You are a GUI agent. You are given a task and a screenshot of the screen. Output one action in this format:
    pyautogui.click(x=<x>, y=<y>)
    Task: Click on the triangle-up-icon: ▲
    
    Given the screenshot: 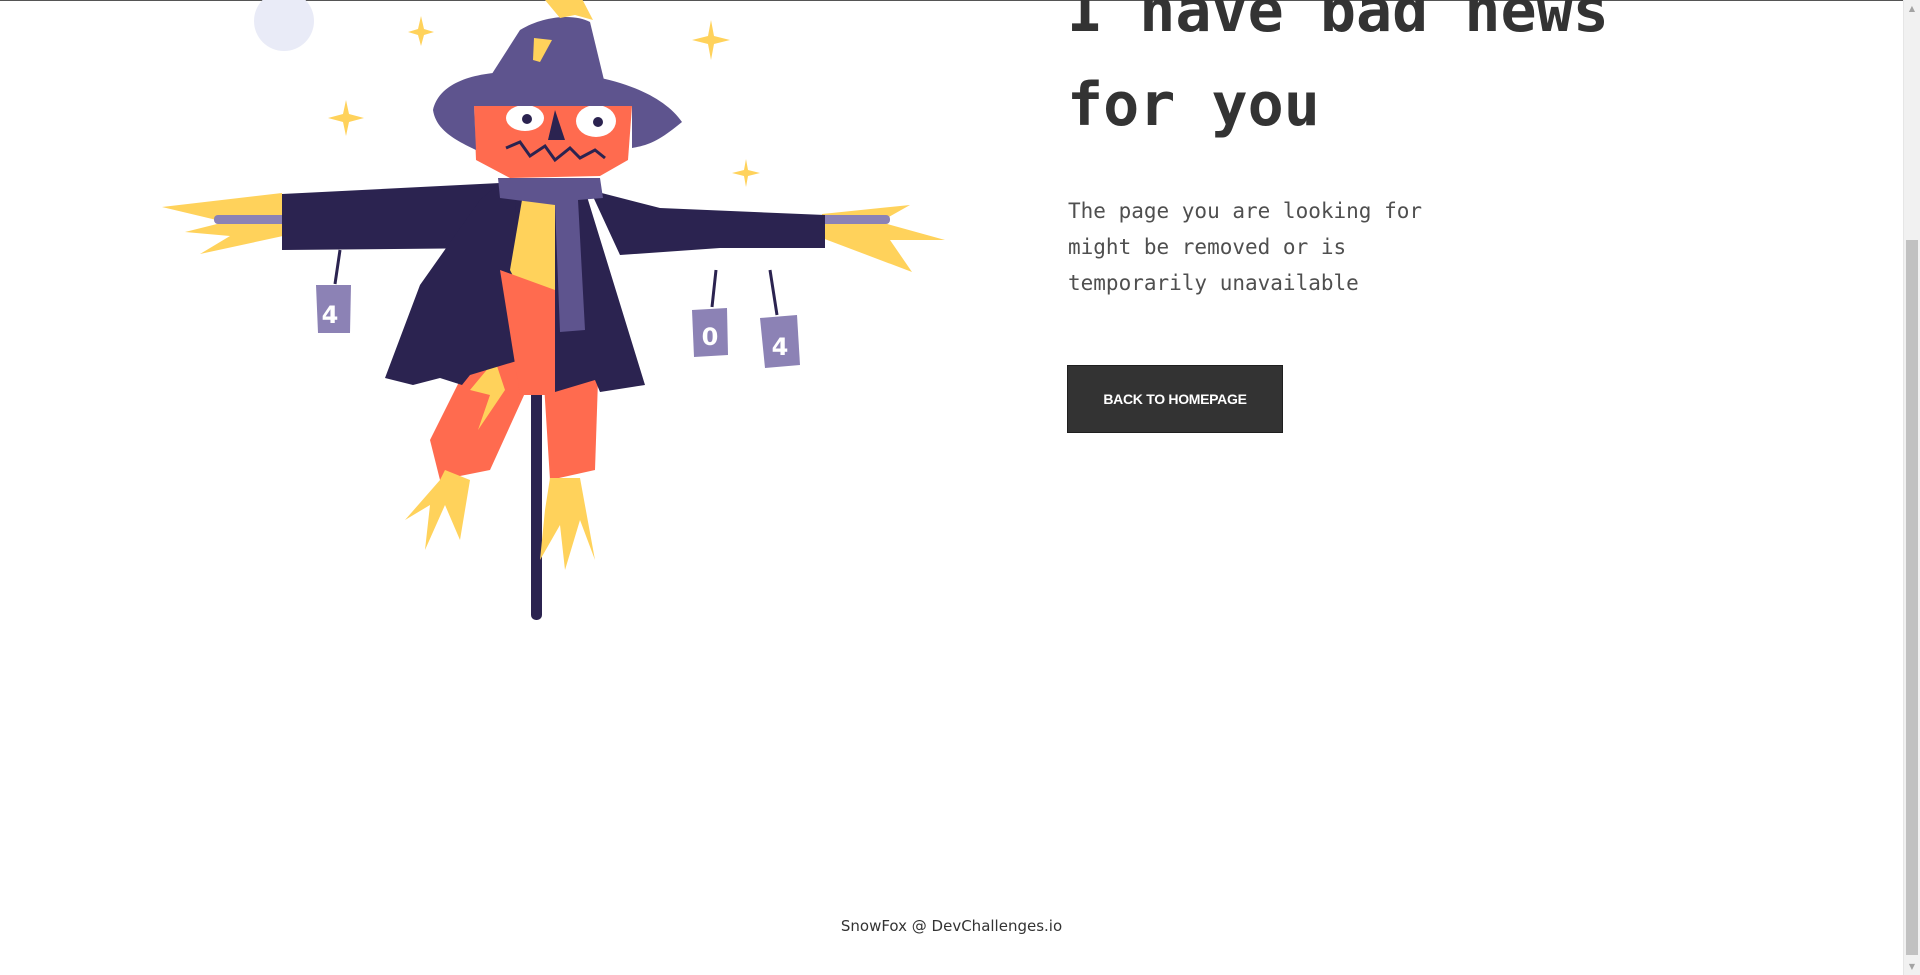 What is the action you would take?
    pyautogui.click(x=1912, y=8)
    